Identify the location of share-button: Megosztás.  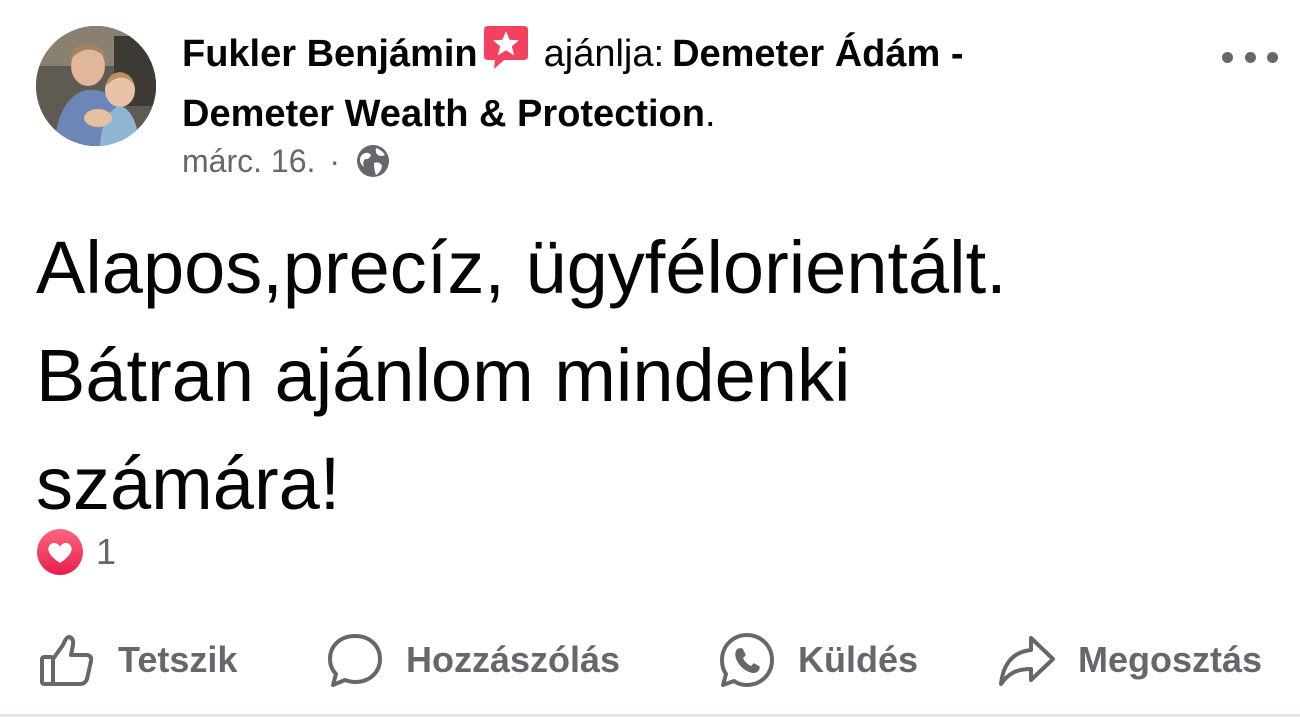
(1130, 660).